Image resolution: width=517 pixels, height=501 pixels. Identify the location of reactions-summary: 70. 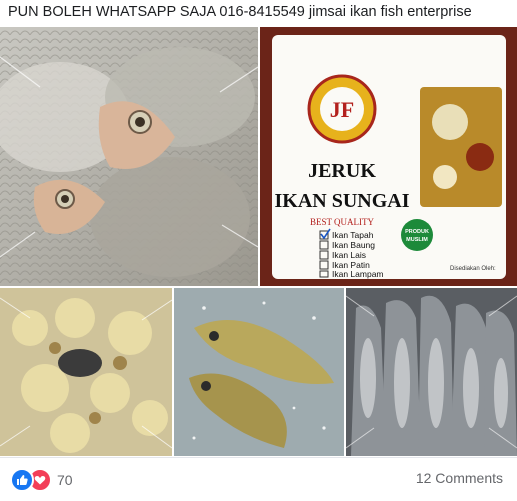
(41, 480).